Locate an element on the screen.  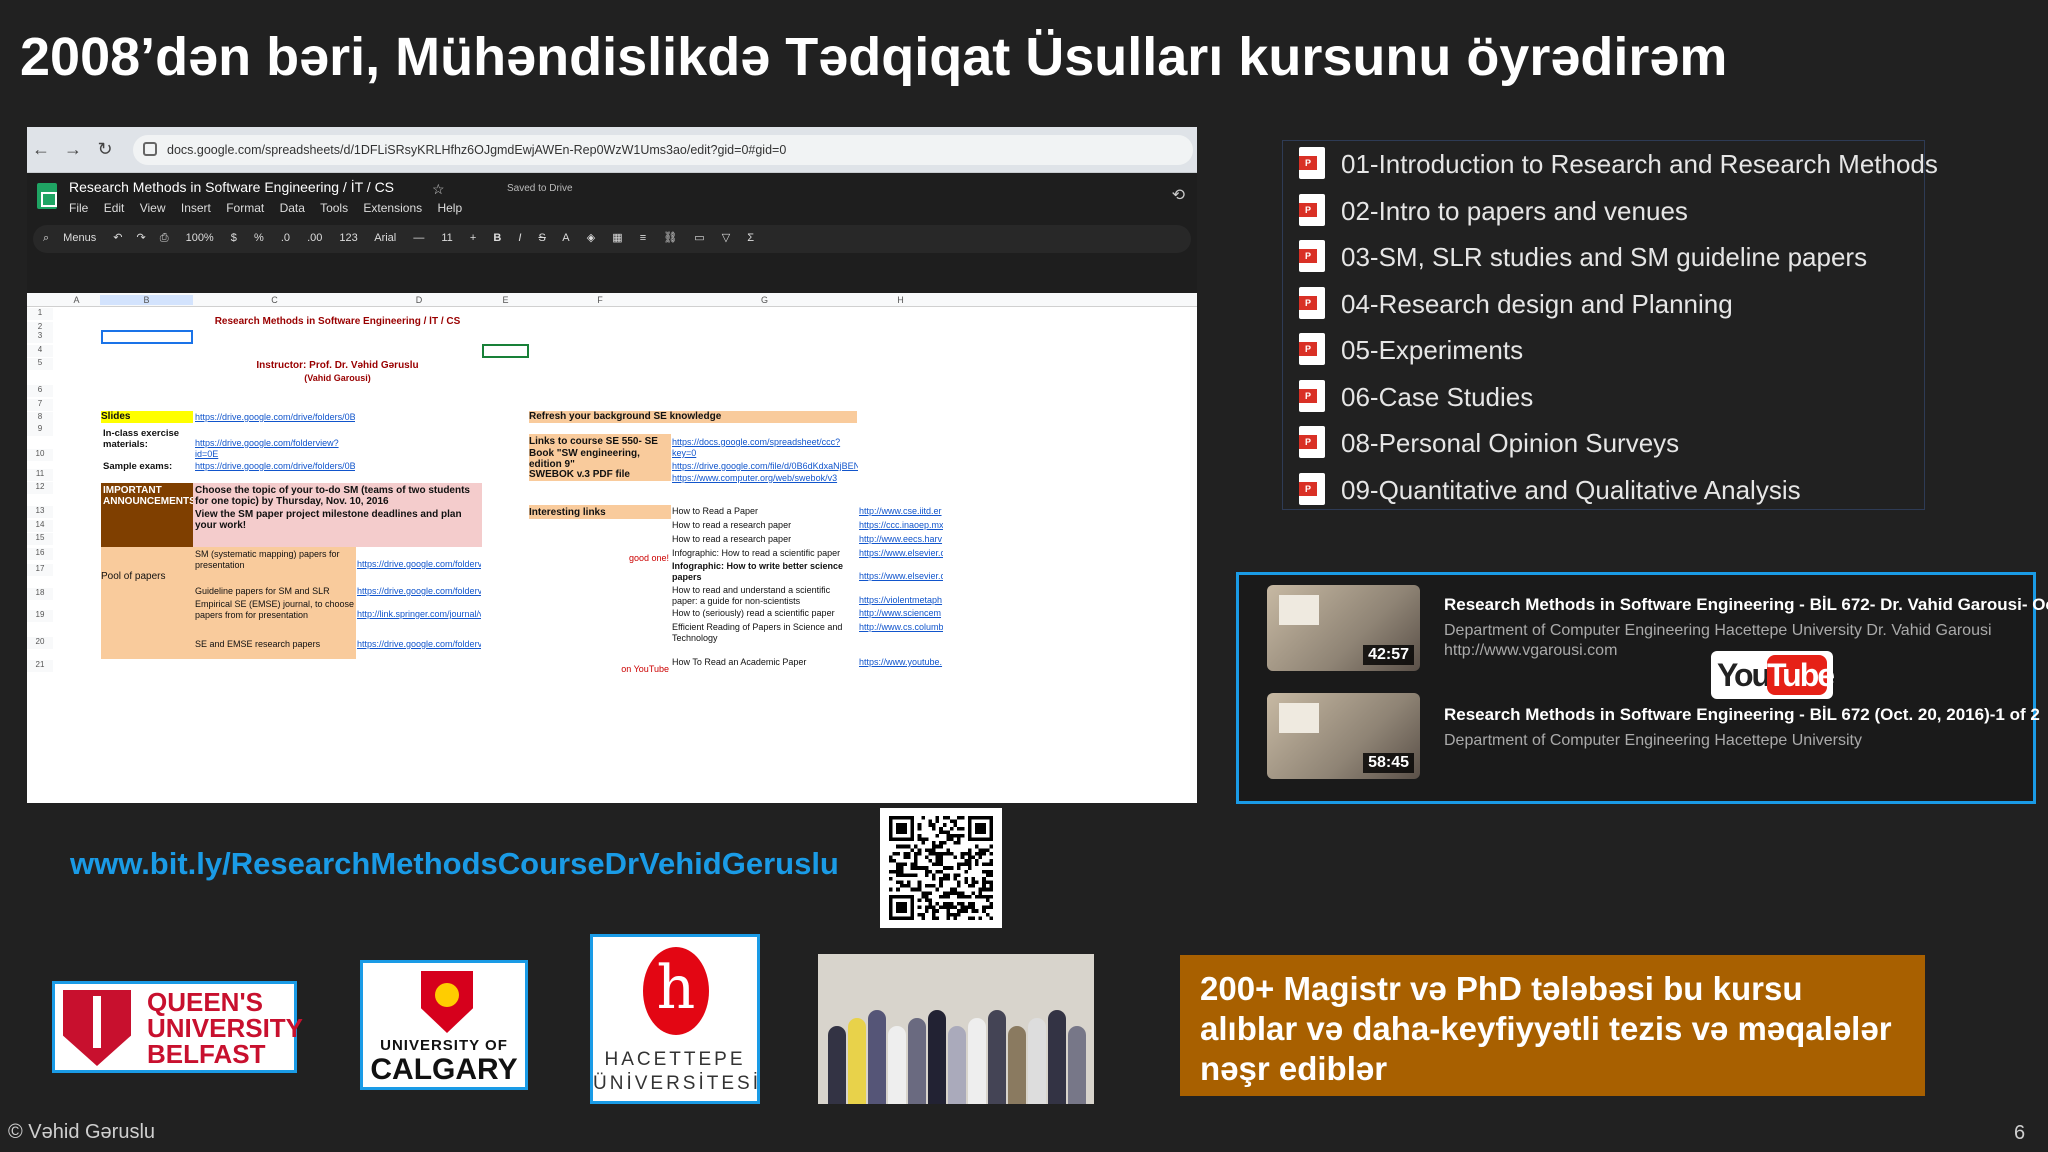
row-number: 15 is located at coordinates (40, 539).